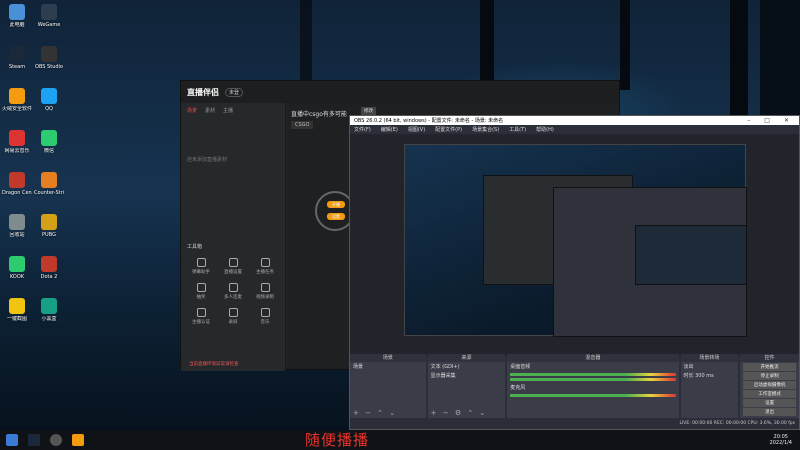 This screenshot has height=450, width=800. I want to click on source-item: 文本 (GDI+), so click(467, 366).